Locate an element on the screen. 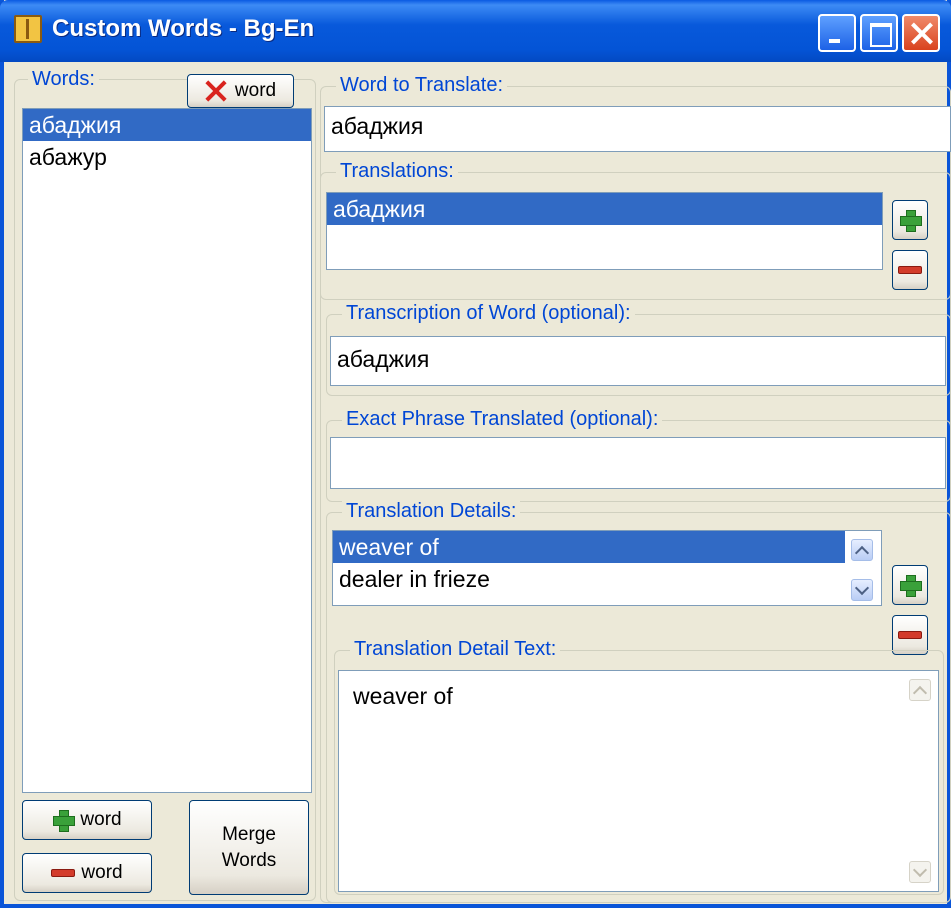 This screenshot has width=951, height=908. transcription-legend: Transcription of Word (optional): is located at coordinates (488, 313).